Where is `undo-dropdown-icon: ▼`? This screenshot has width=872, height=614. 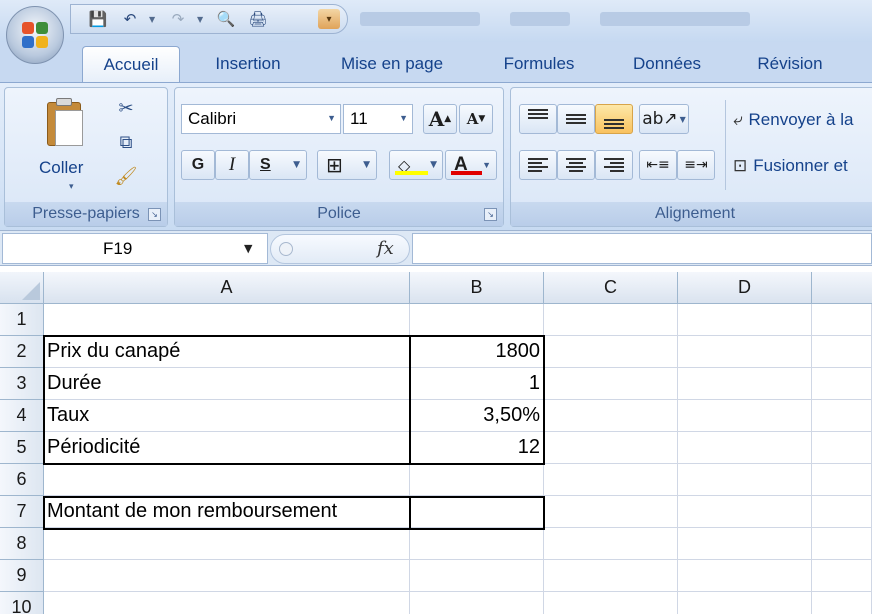
undo-dropdown-icon: ▼ is located at coordinates (154, 19).